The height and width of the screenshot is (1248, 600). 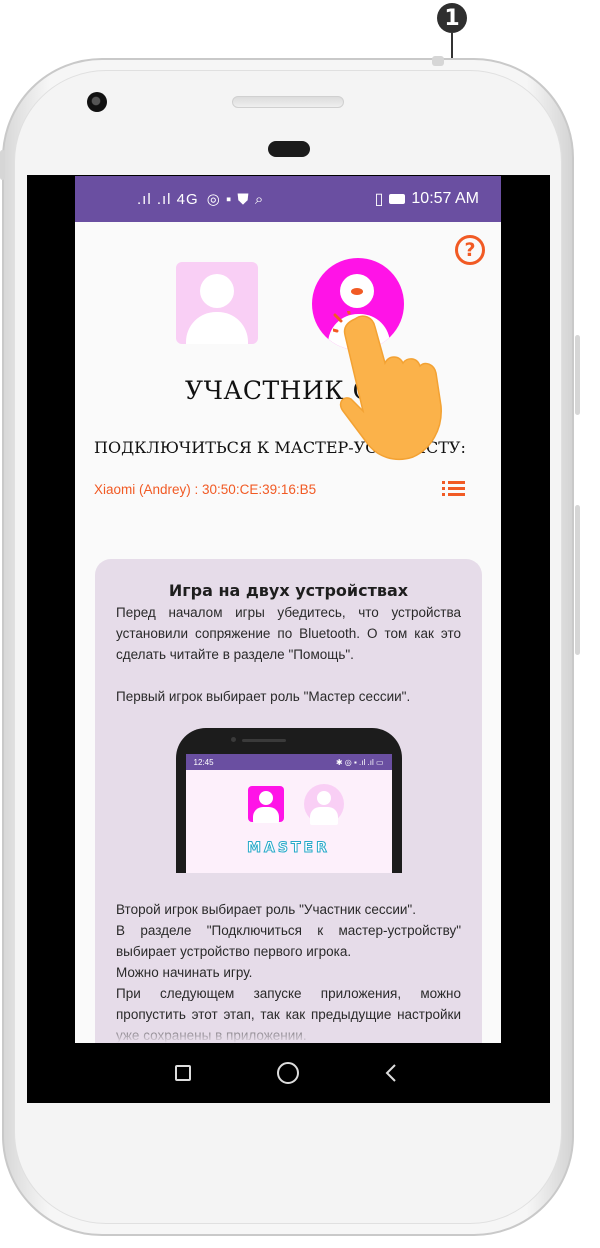 I want to click on recents-button-icon, so click(x=183, y=1073).